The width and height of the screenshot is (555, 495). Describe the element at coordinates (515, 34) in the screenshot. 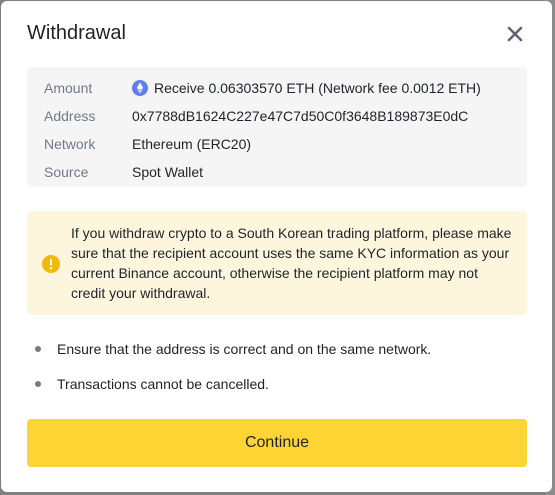

I see `close-icon` at that location.